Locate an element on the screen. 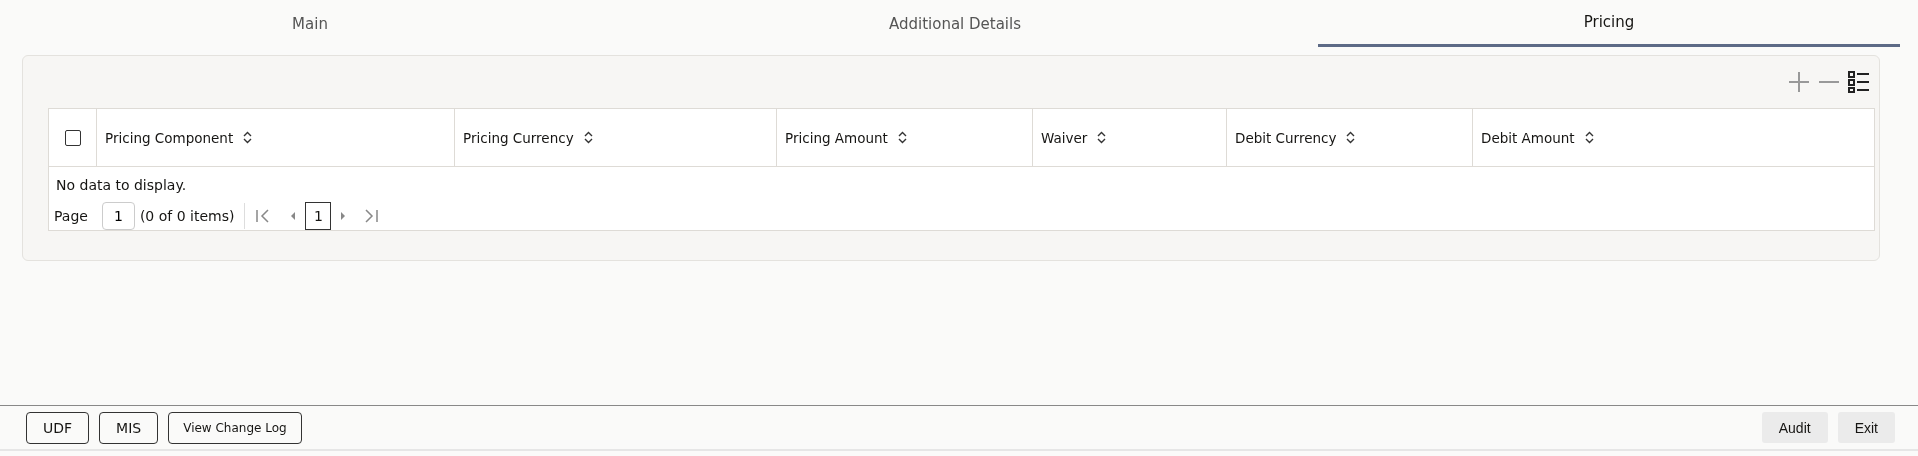  tab: Additional Details is located at coordinates (955, 23).